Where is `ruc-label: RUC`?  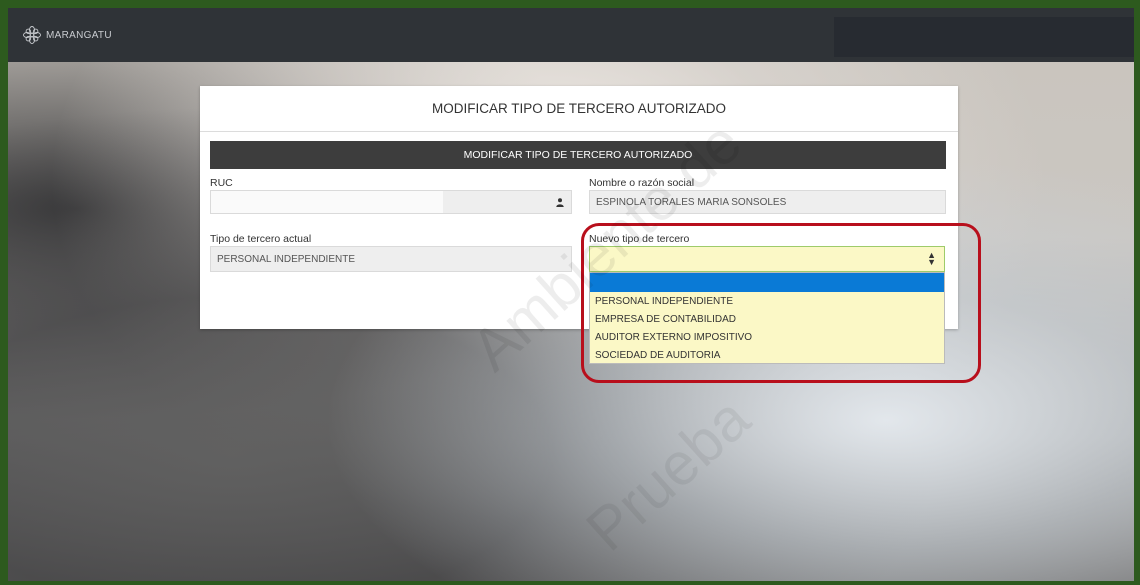
ruc-label: RUC is located at coordinates (221, 183).